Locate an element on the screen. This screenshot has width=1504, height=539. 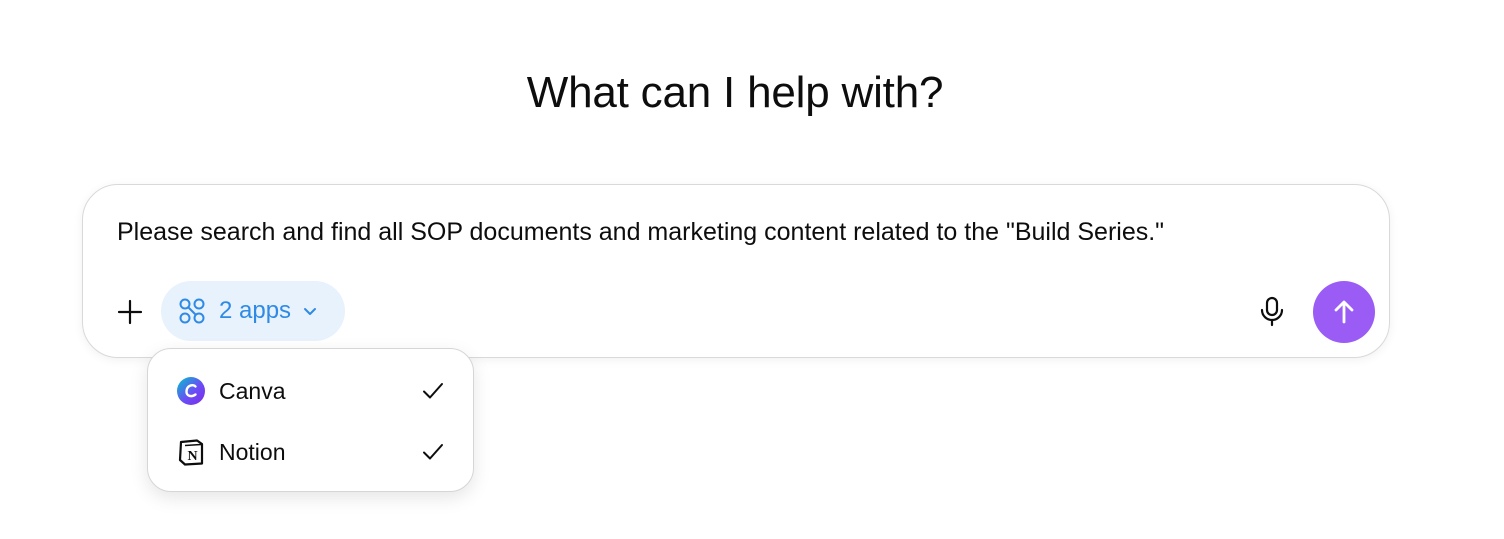
add-attachment-button is located at coordinates (130, 312).